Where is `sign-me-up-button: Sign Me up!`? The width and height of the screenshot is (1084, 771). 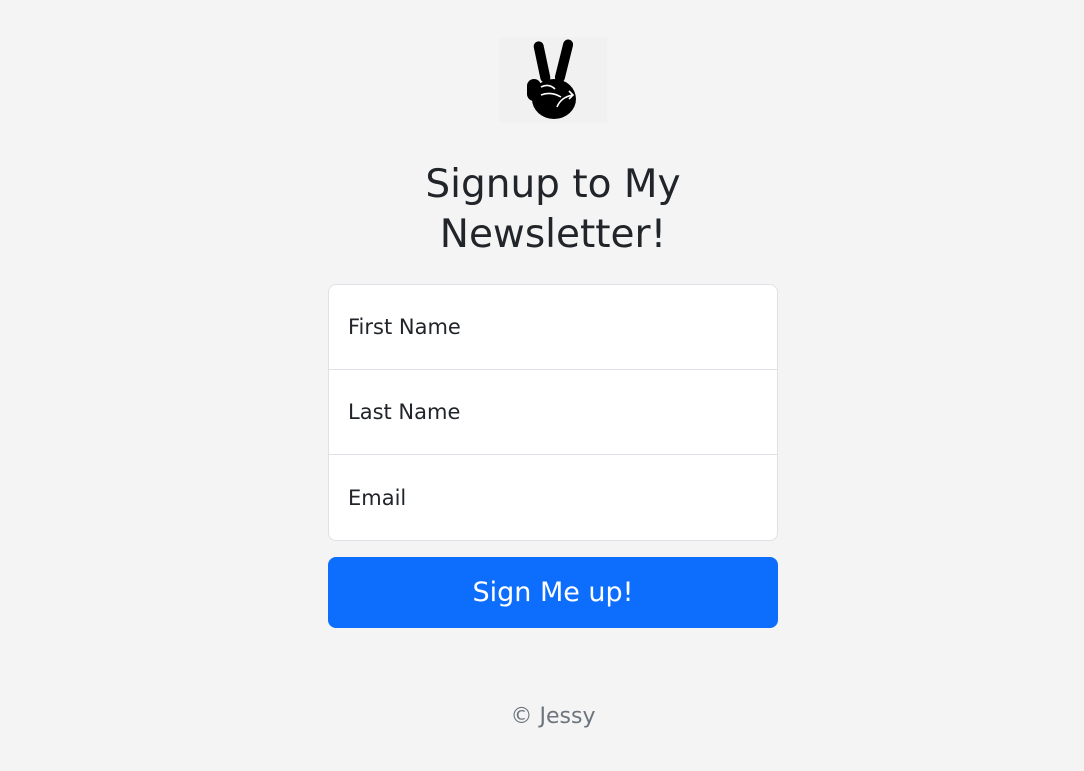 sign-me-up-button: Sign Me up! is located at coordinates (553, 592).